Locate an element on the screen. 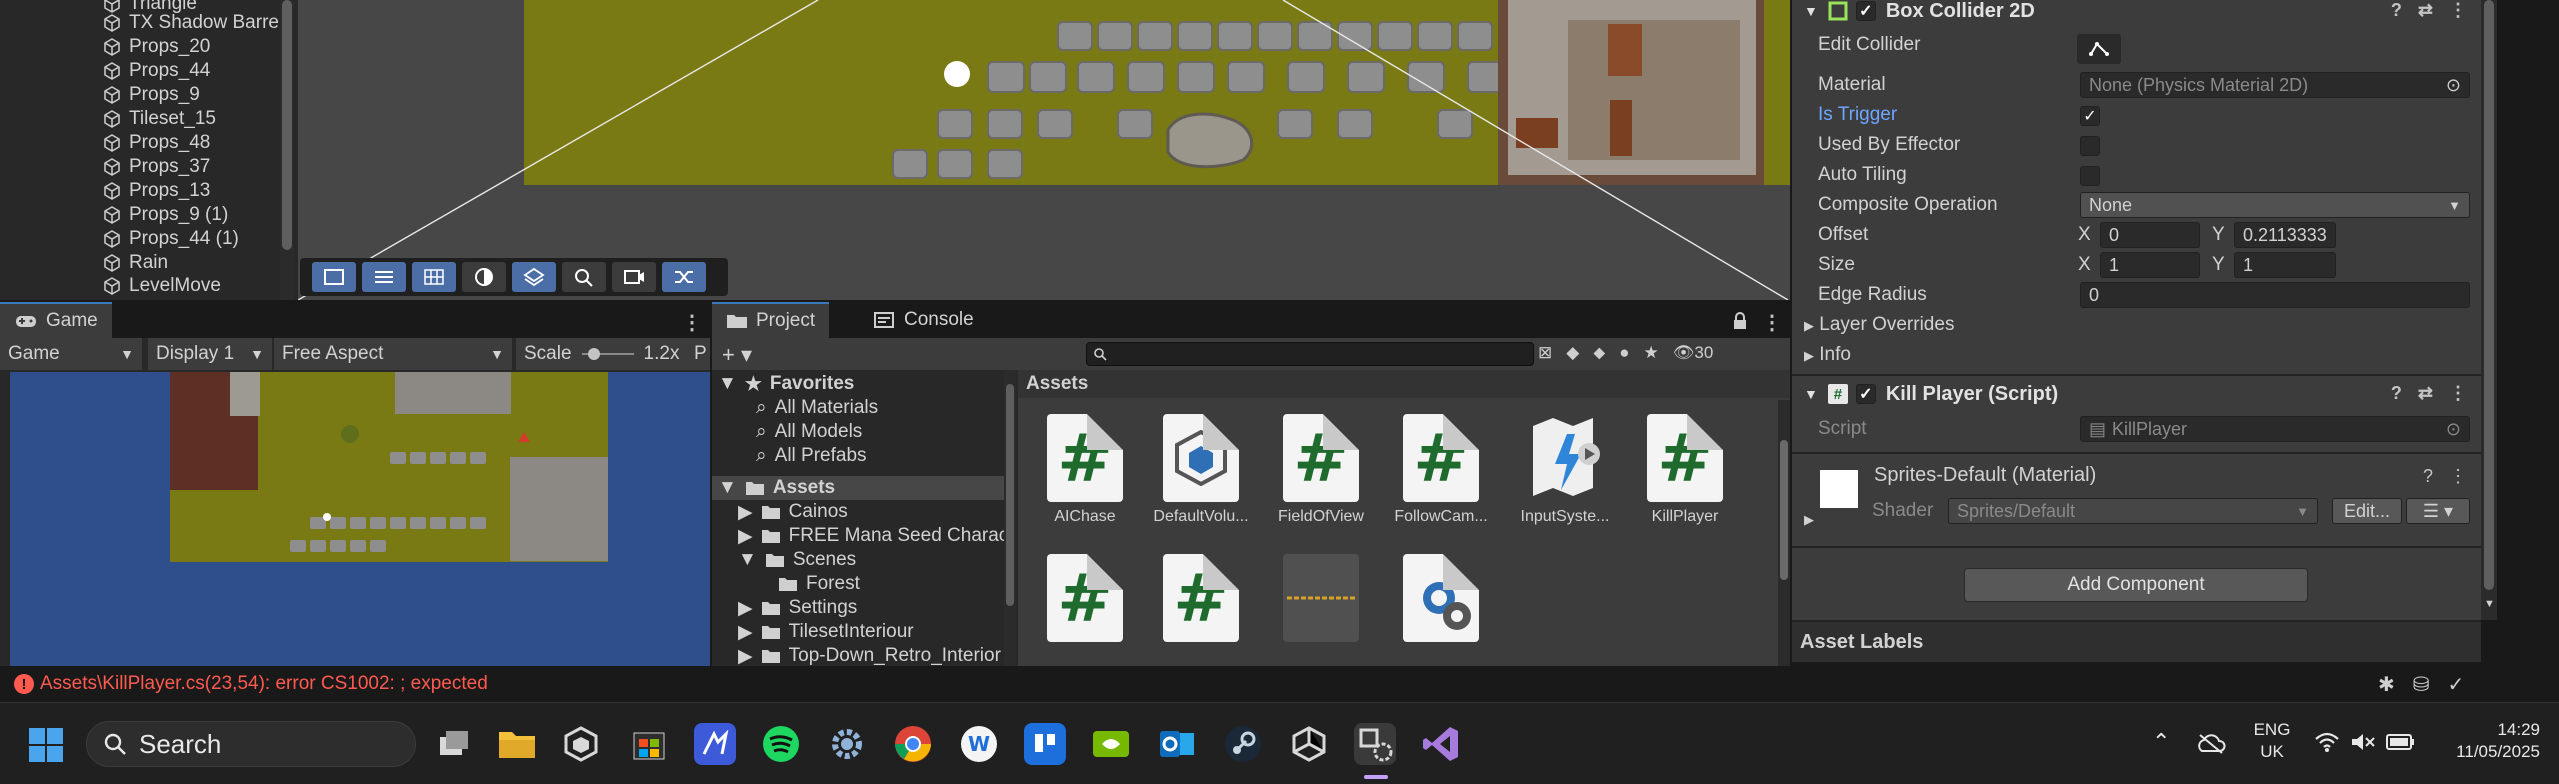 This screenshot has width=2559, height=784. search-by-type-icon: ⊠ is located at coordinates (1545, 353).